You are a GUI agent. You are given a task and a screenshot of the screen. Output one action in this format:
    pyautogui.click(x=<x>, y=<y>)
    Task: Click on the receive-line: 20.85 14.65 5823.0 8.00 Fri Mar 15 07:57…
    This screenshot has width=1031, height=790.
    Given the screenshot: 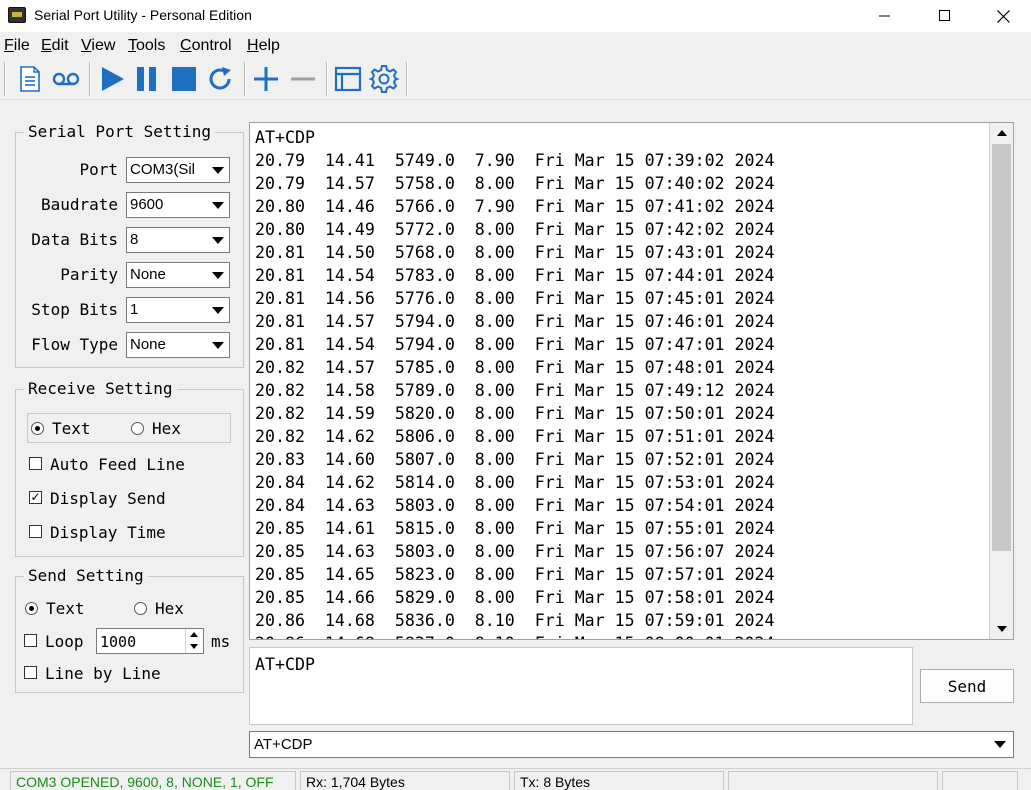 What is the action you would take?
    pyautogui.click(x=515, y=574)
    